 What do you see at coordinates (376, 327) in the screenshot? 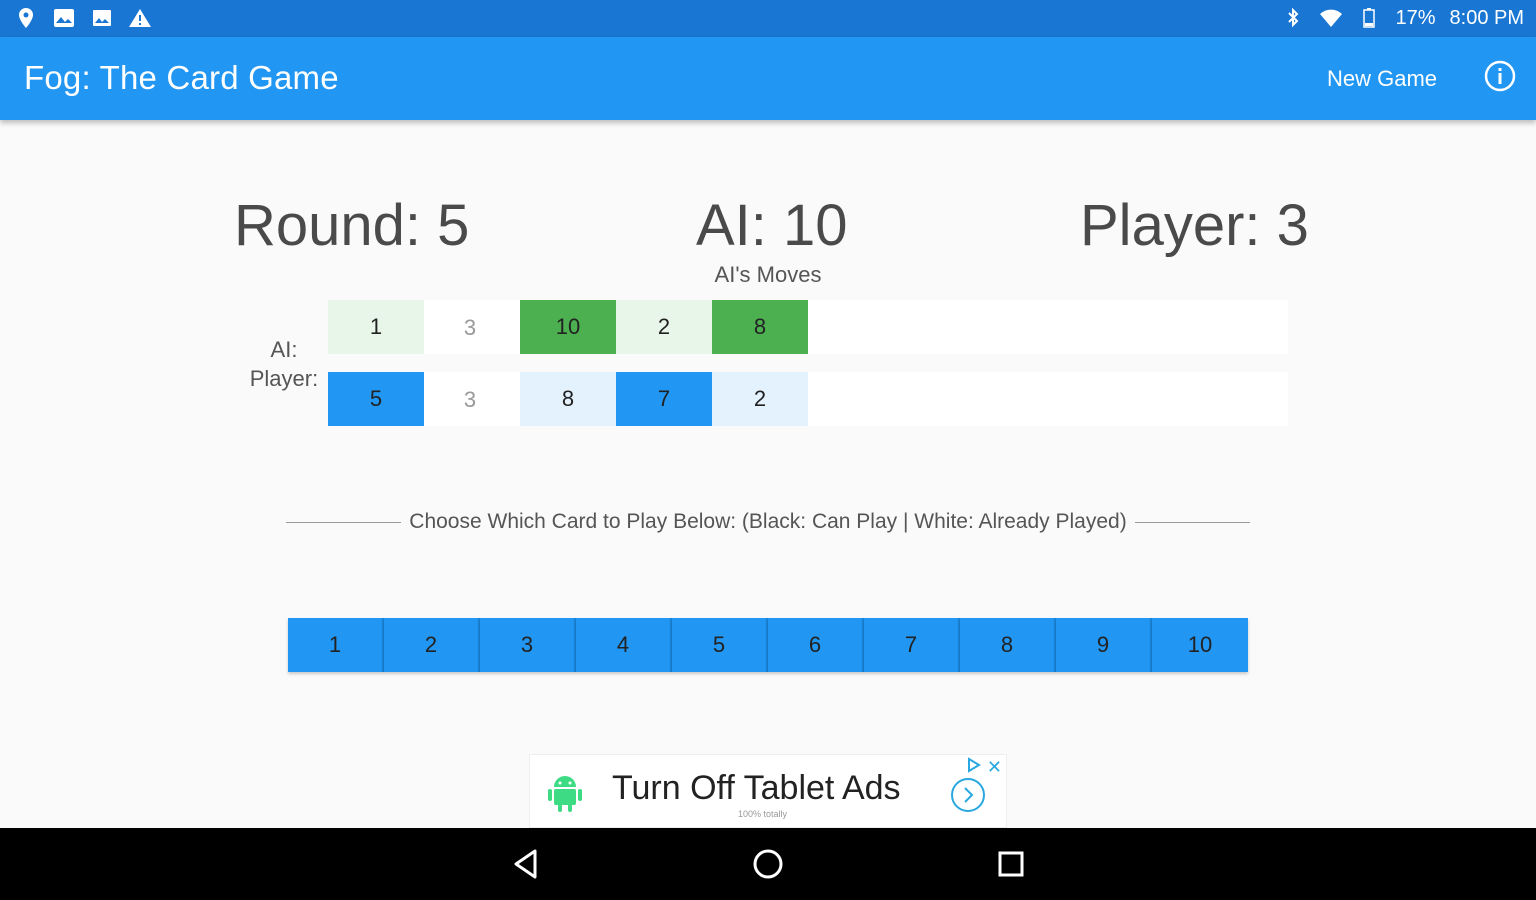
I see `ai-move-card: 1` at bounding box center [376, 327].